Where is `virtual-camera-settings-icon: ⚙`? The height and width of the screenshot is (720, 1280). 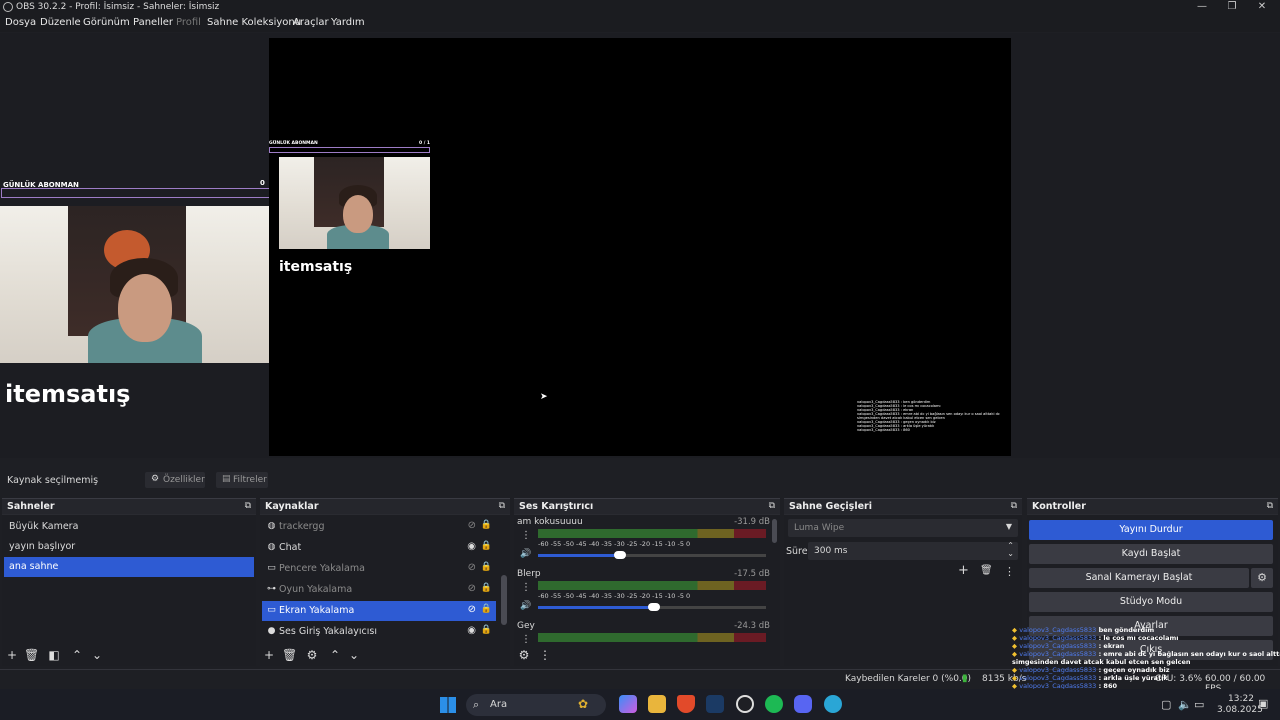
virtual-camera-settings-icon: ⚙ is located at coordinates (1262, 578).